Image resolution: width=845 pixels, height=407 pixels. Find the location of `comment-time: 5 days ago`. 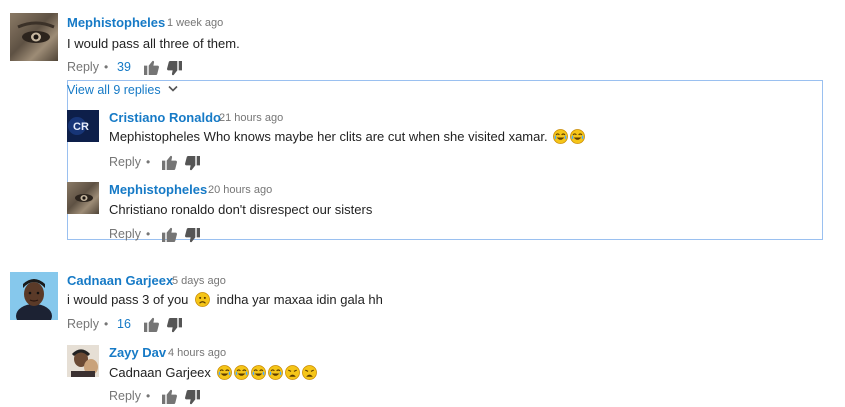

comment-time: 5 days ago is located at coordinates (199, 281).